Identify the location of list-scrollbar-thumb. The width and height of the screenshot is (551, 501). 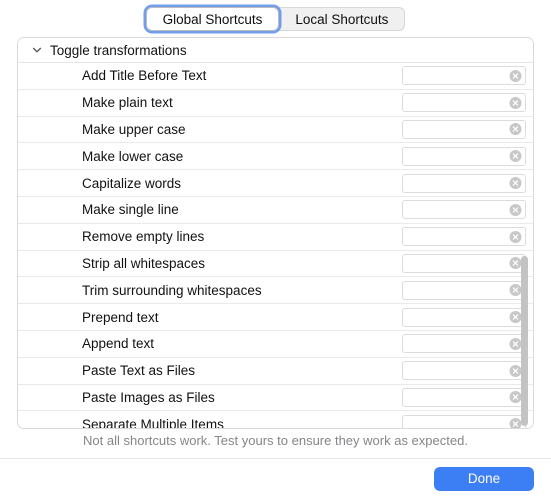
(524, 341).